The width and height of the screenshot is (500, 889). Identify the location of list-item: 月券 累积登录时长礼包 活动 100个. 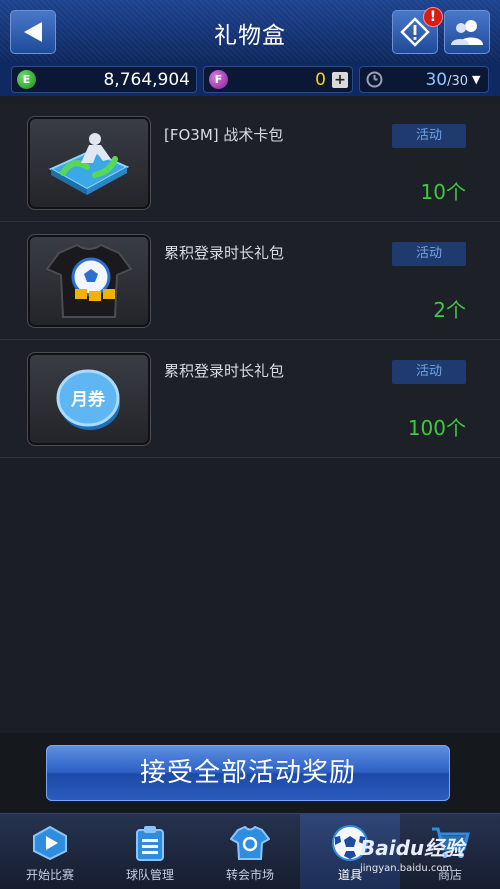
(250, 399).